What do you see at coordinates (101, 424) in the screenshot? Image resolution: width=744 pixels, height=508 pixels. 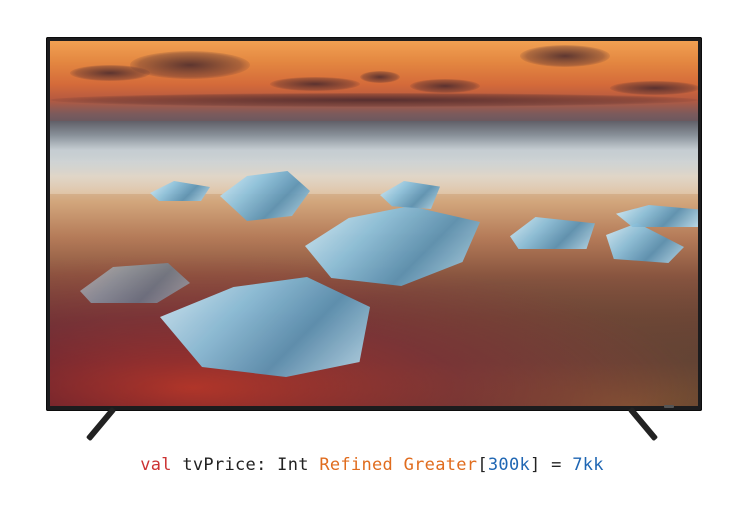 I see `left-stand-leg` at bounding box center [101, 424].